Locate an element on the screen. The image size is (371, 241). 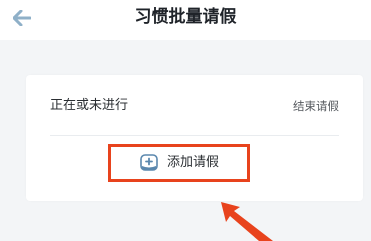
divider is located at coordinates (194, 135).